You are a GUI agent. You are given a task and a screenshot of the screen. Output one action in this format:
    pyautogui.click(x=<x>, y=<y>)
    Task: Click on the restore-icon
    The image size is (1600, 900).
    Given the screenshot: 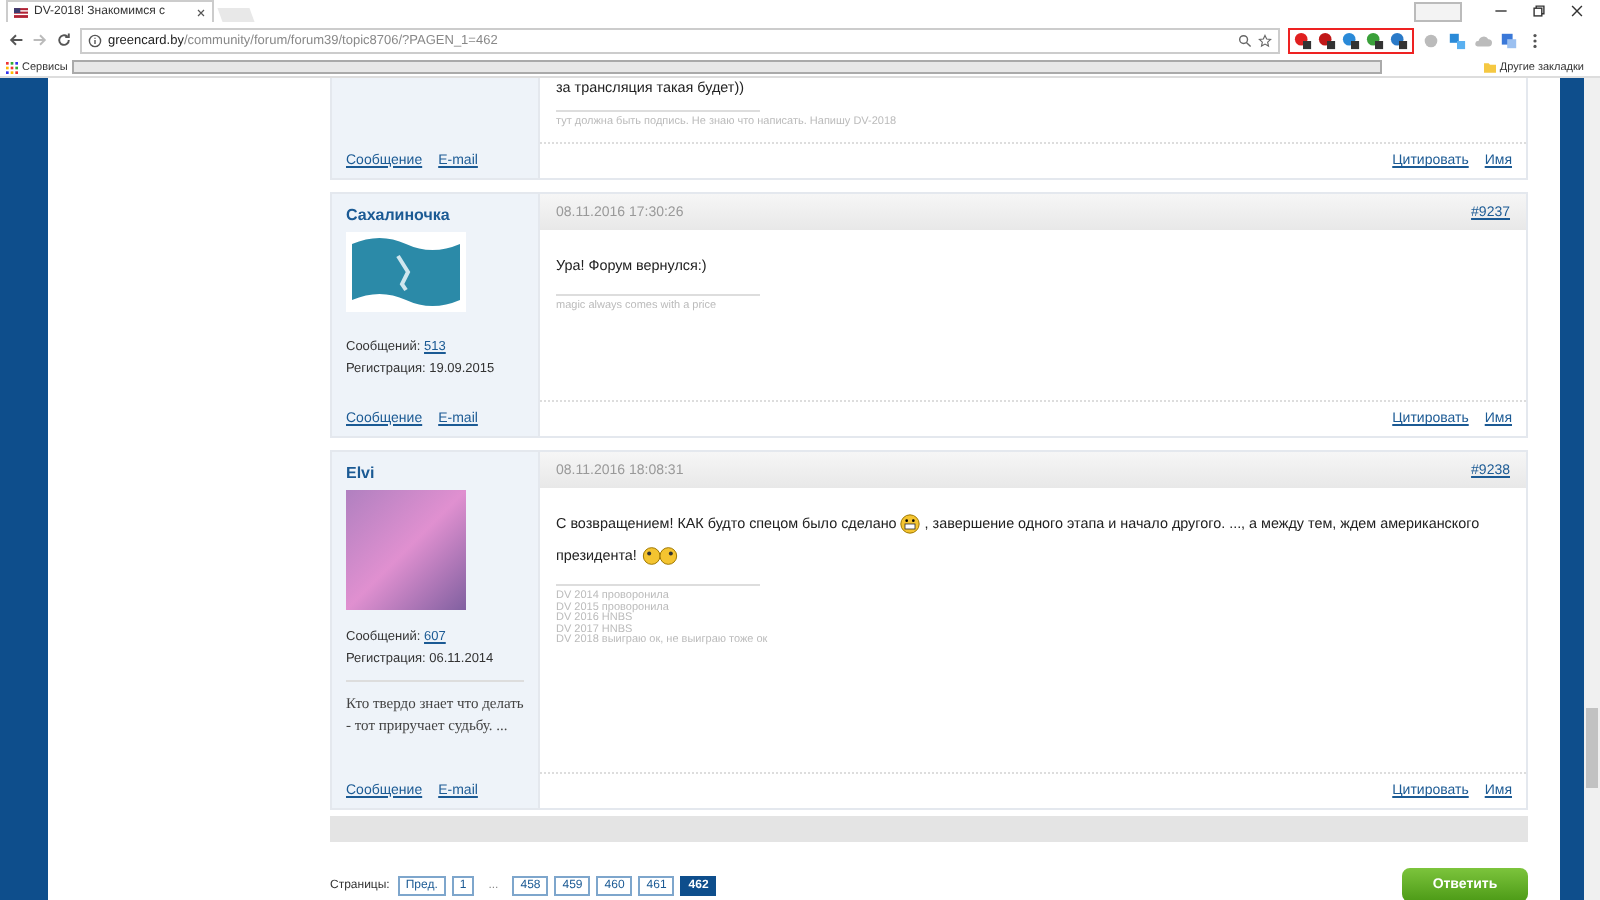 What is the action you would take?
    pyautogui.click(x=1539, y=11)
    